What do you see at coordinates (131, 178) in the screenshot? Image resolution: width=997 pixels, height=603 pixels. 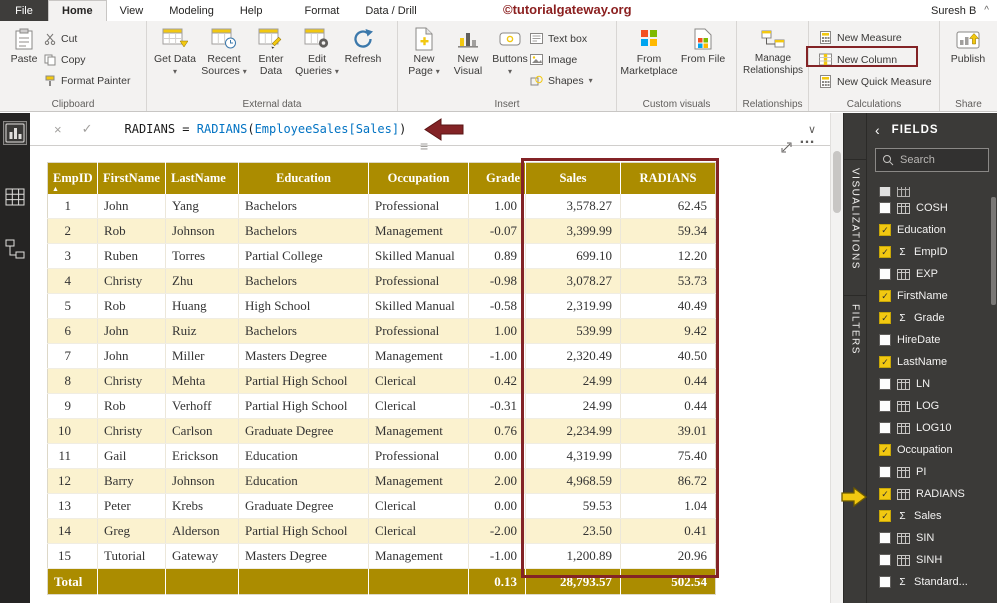 I see `column-header-firstname: FirstName` at bounding box center [131, 178].